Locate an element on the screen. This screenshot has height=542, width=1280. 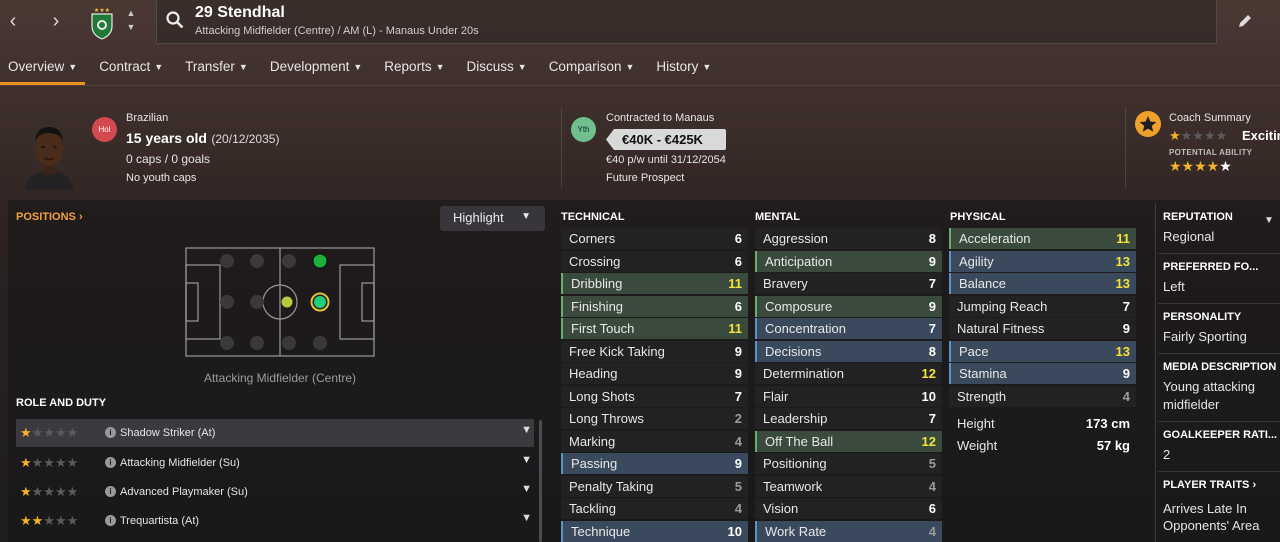
attribute-row-natural-fitness: Natural Fitness 9 is located at coordinates (1042, 328).